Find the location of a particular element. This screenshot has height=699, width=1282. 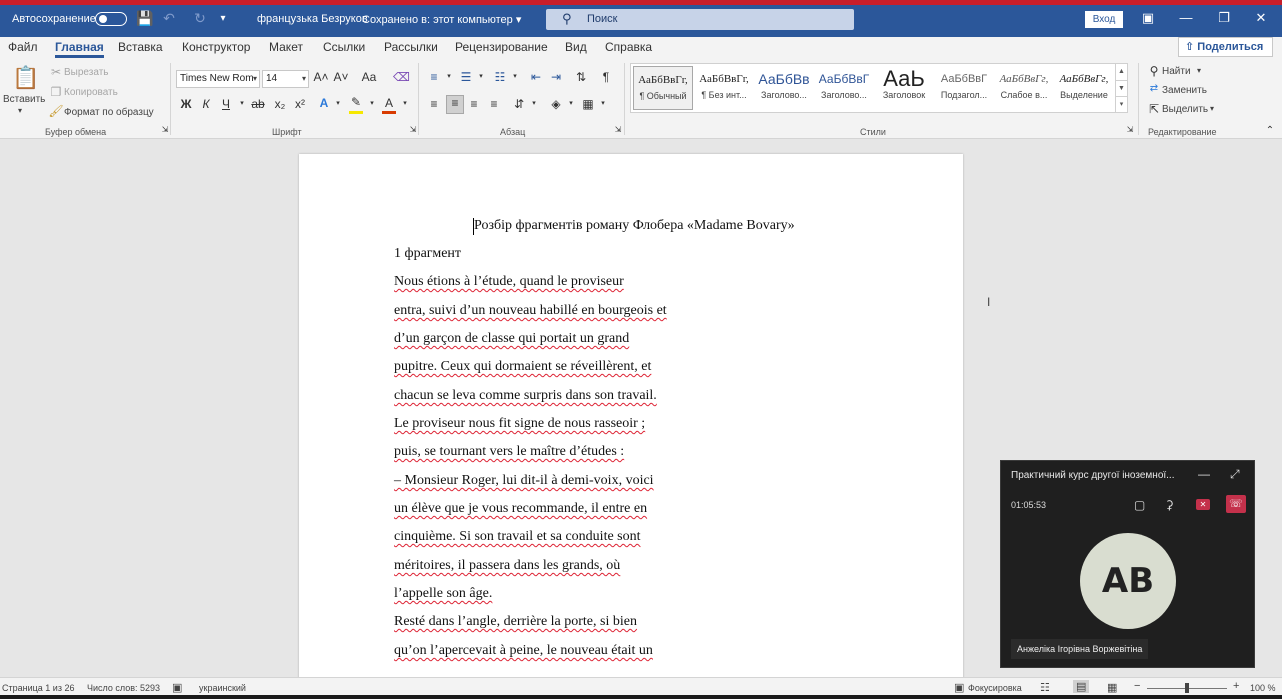

line-spacing-dropdown-icon: ▾ is located at coordinates (534, 103).